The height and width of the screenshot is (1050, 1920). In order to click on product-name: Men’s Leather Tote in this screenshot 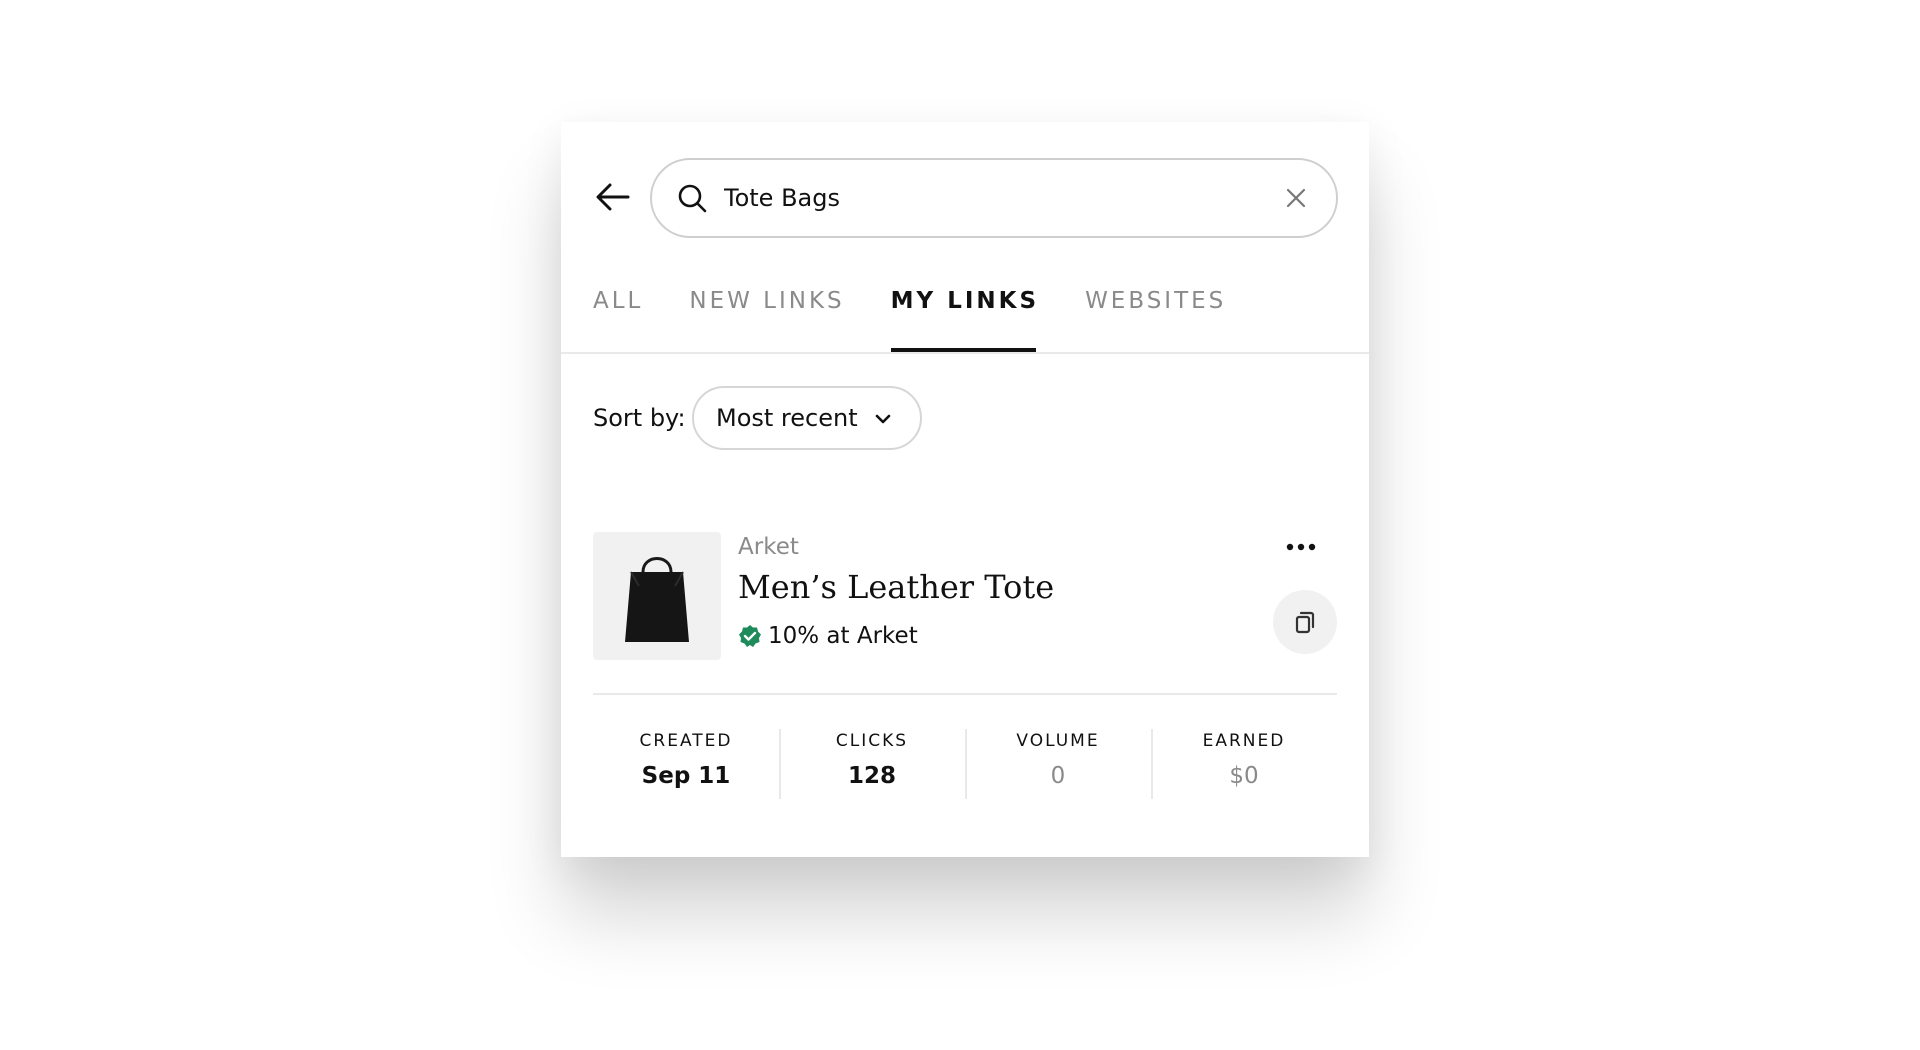, I will do `click(896, 587)`.